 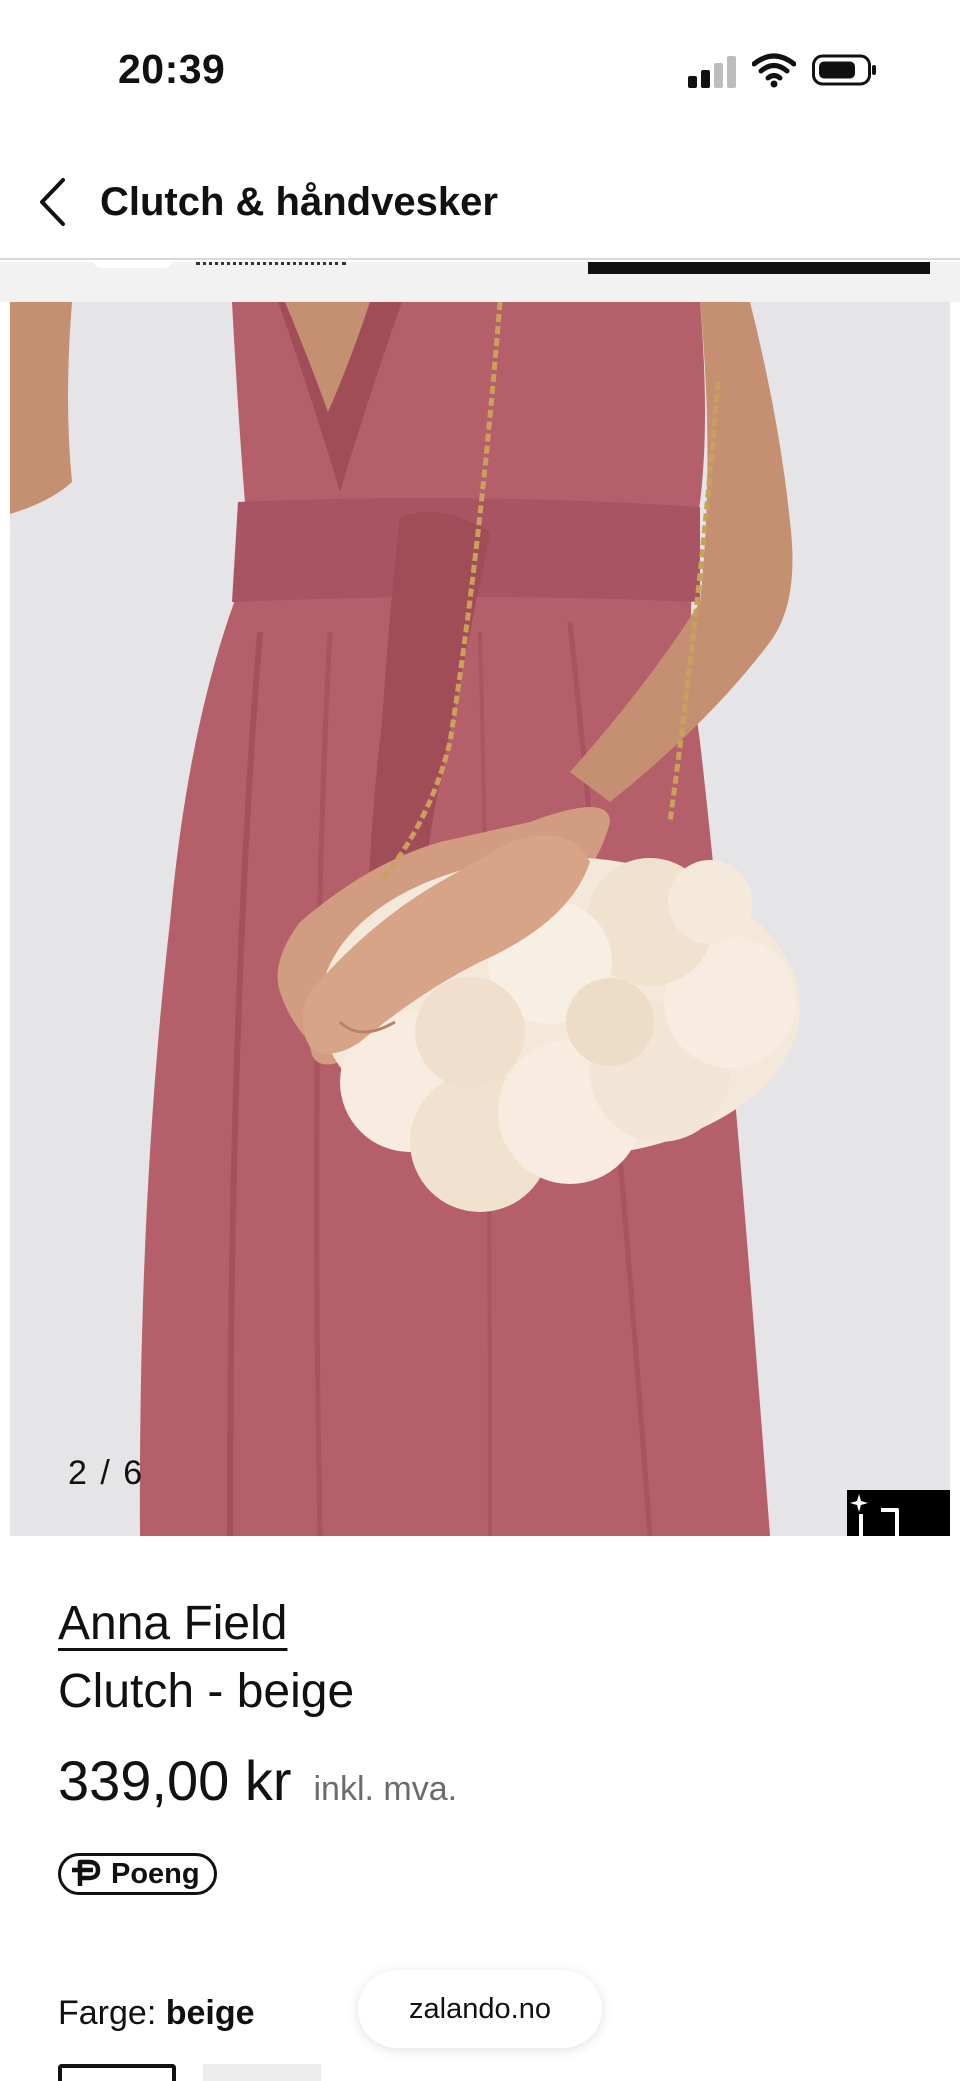 What do you see at coordinates (210, 2013) in the screenshot?
I see `color-value: beige` at bounding box center [210, 2013].